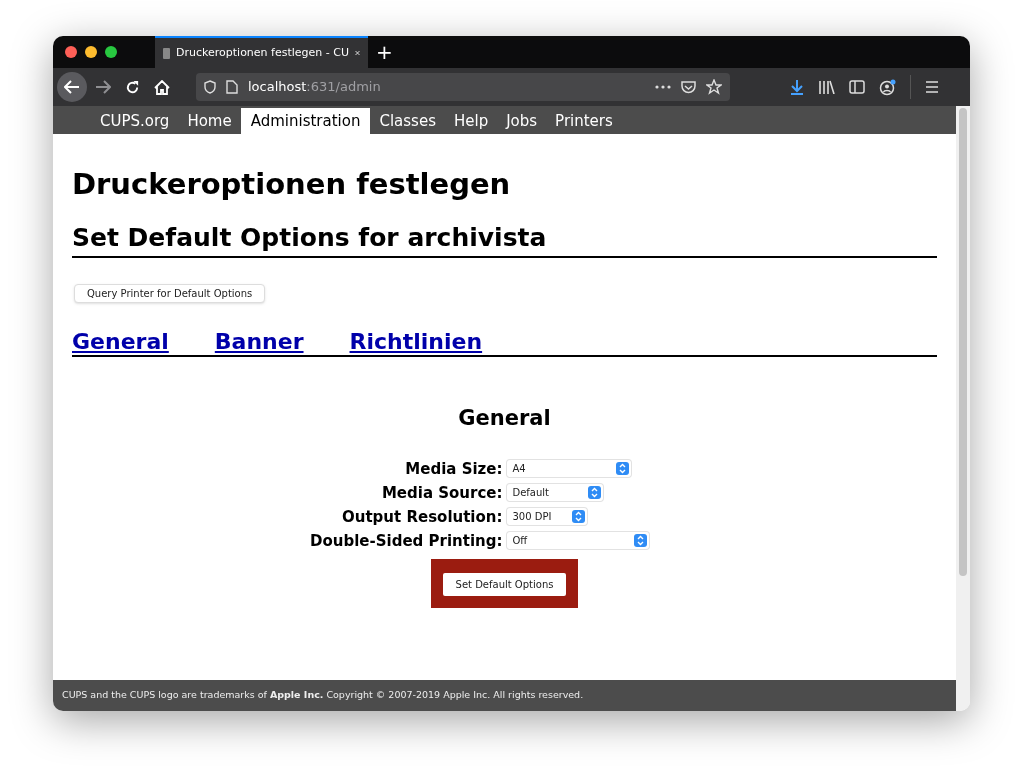 This screenshot has width=1024, height=782. What do you see at coordinates (132, 87) in the screenshot?
I see `reload-icon` at bounding box center [132, 87].